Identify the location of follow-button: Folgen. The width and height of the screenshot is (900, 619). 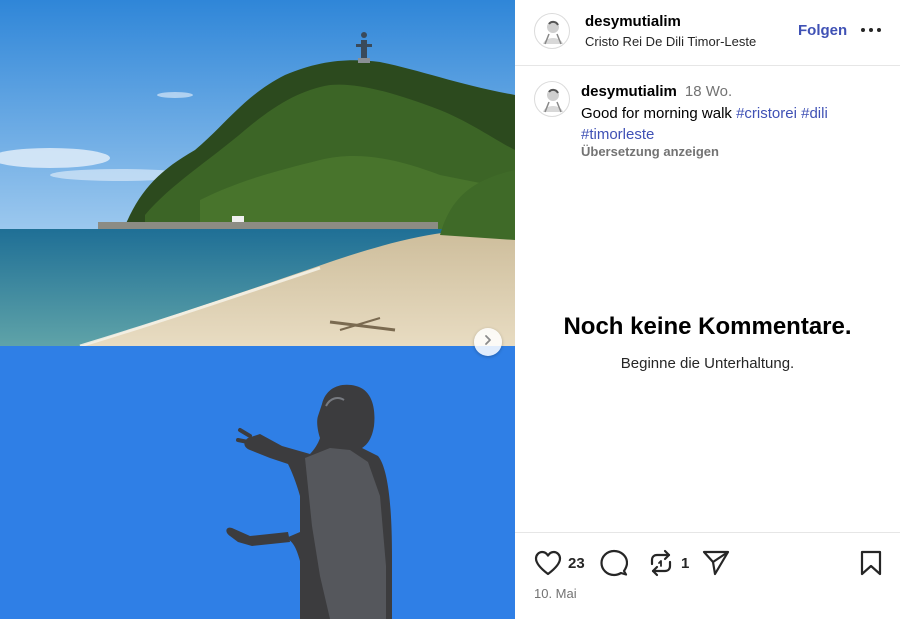
(822, 30).